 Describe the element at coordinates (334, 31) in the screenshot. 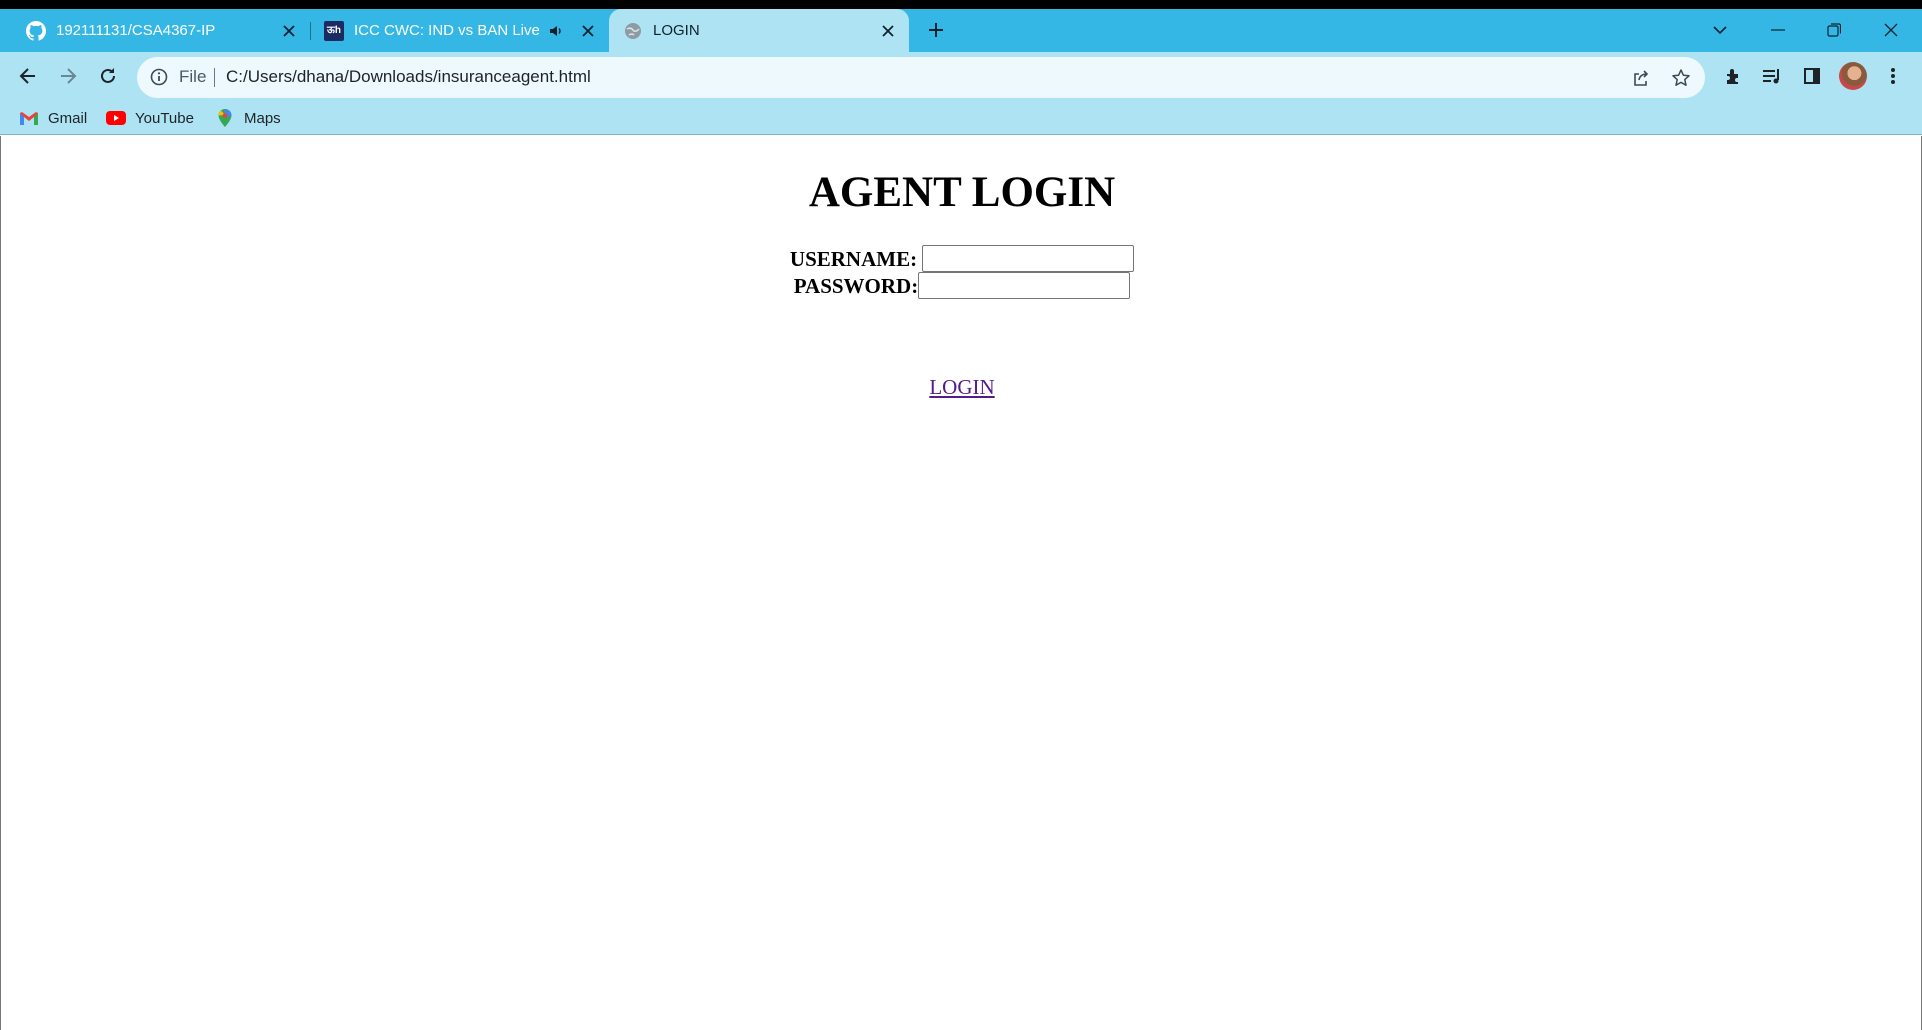

I see `dh-news-icon: ऊh` at that location.